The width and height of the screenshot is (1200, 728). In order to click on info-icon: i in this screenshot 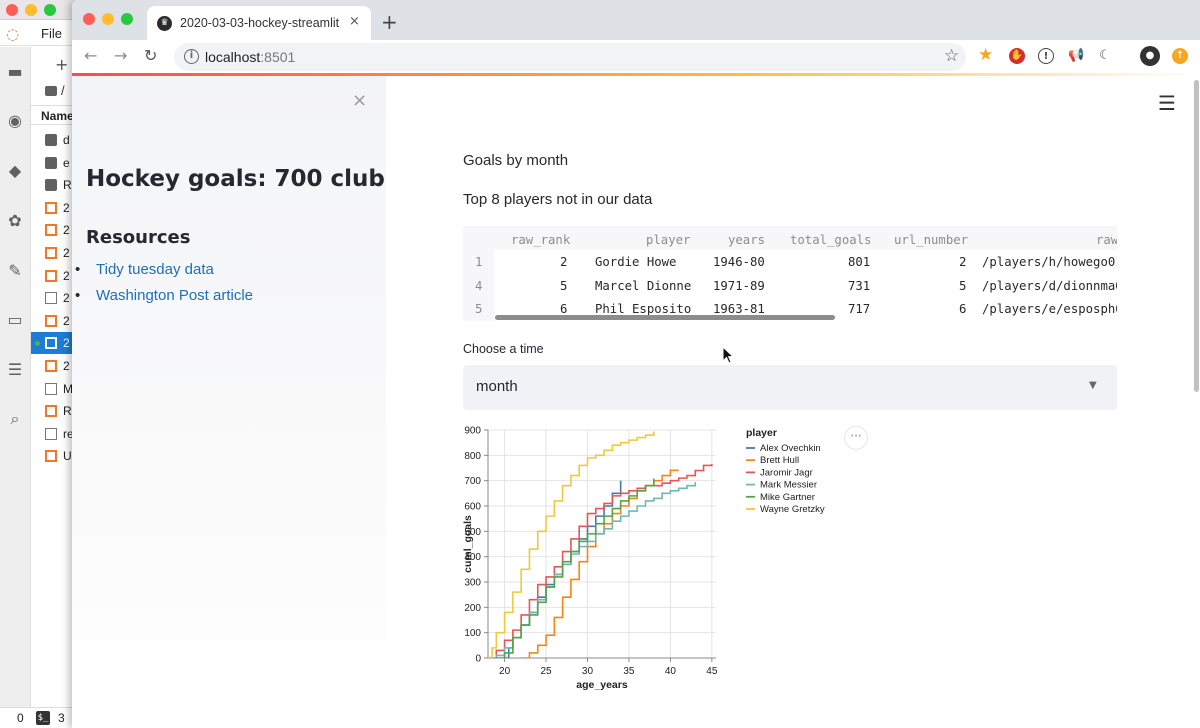, I will do `click(191, 56)`.